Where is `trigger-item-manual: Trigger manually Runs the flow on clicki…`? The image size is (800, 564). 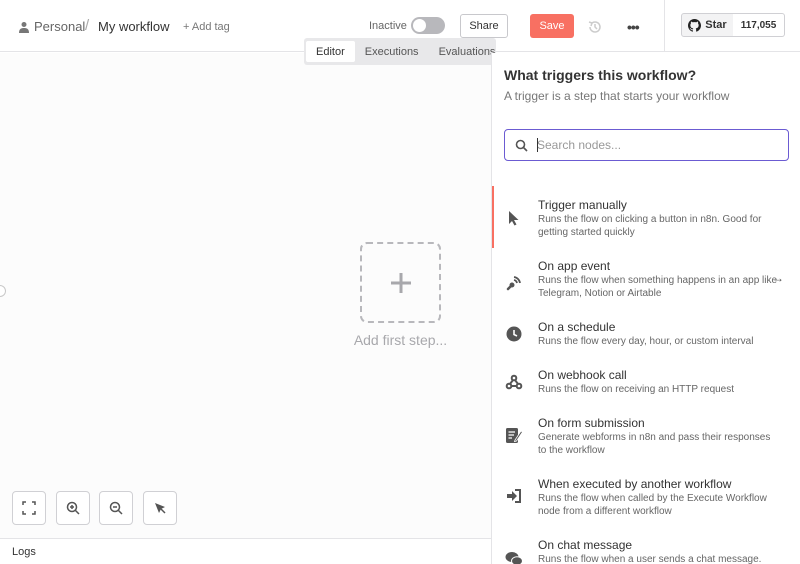
trigger-item-manual: Trigger manually Runs the flow on clicki… is located at coordinates (646, 217).